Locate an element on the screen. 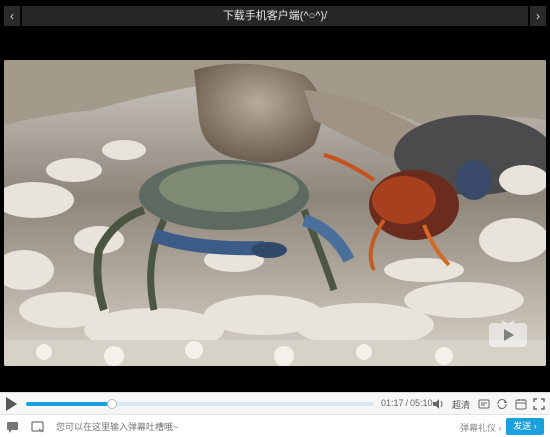  banner-title: 下载手机客户端(^○^)/ is located at coordinates (275, 16).